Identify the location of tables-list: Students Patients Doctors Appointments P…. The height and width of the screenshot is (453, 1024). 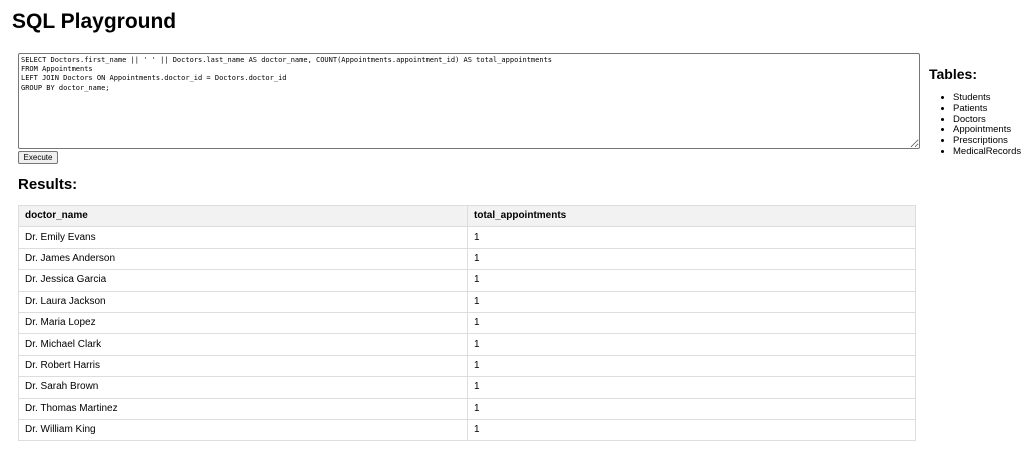
(976, 125).